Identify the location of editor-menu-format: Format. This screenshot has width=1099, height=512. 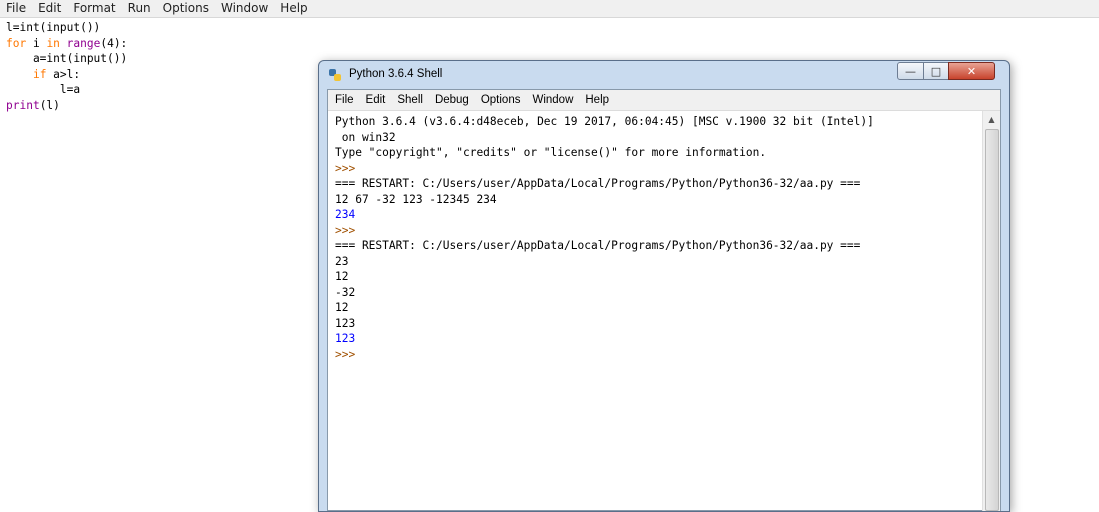
(94, 8).